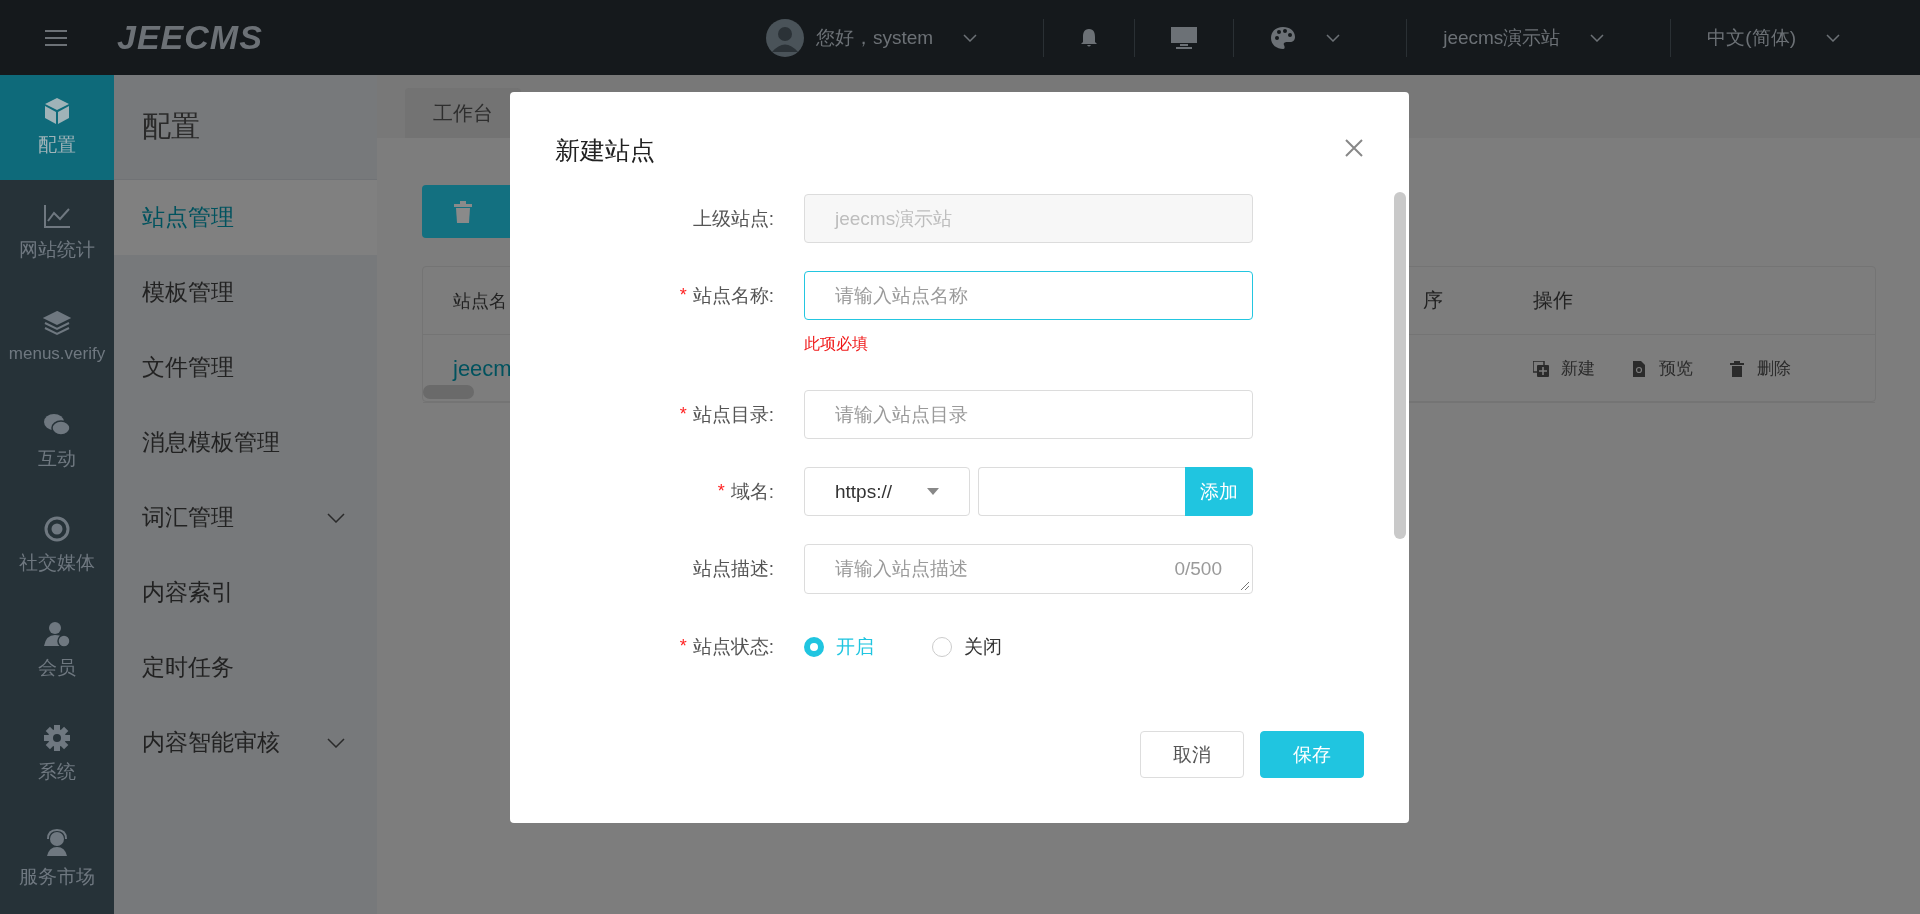 Image resolution: width=1920 pixels, height=914 pixels. I want to click on cancel-button: 取消, so click(1192, 754).